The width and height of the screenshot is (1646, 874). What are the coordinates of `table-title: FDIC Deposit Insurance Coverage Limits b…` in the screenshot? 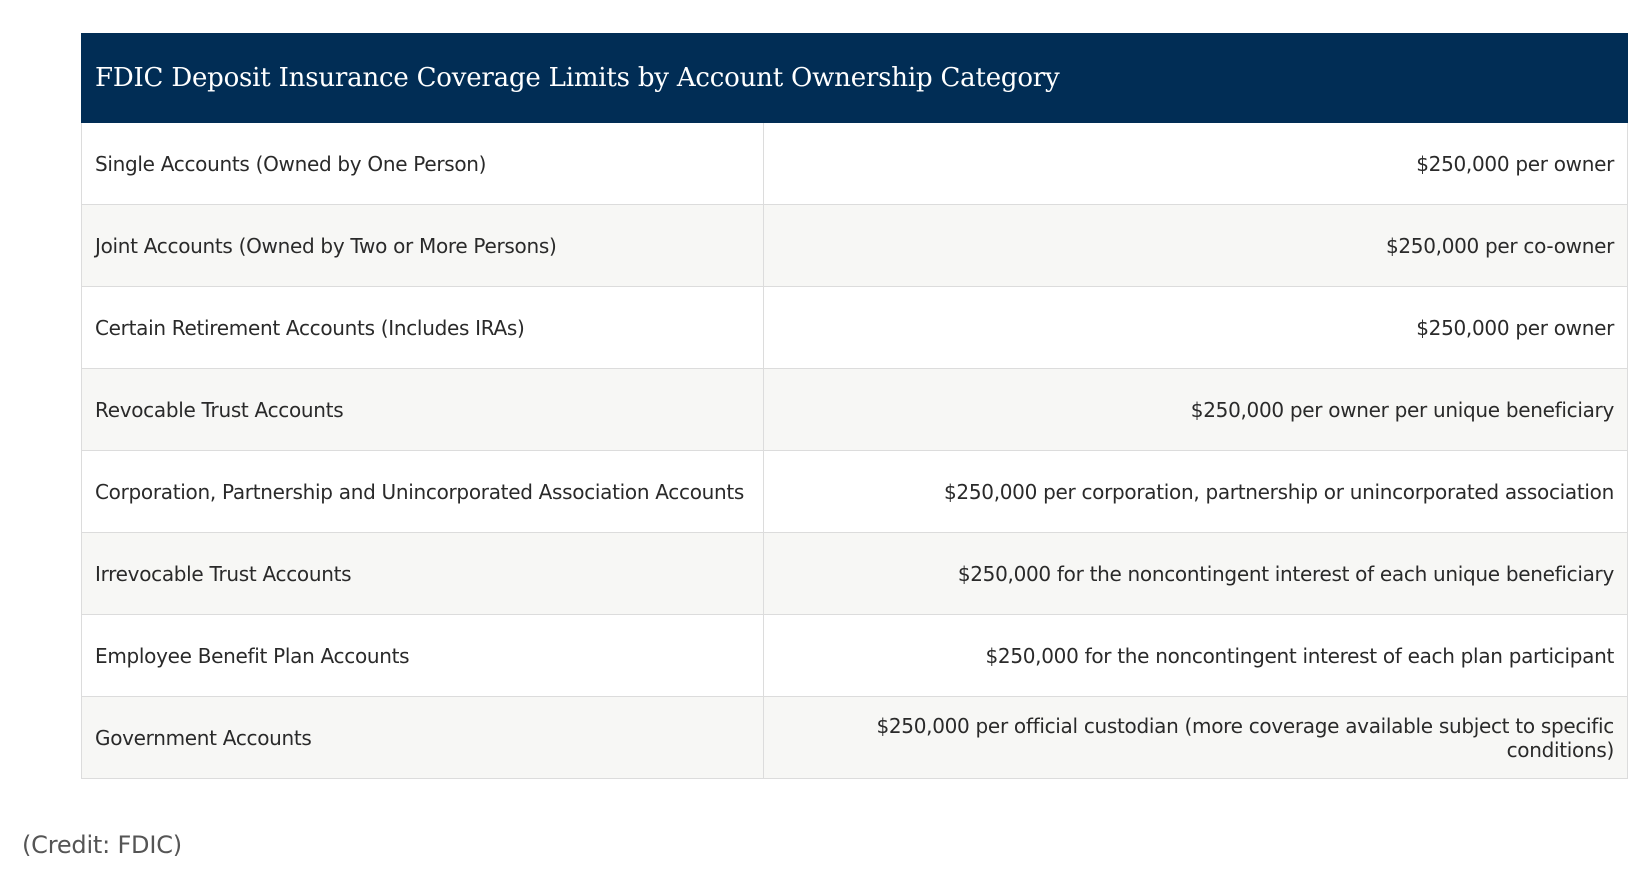 It's located at (854, 78).